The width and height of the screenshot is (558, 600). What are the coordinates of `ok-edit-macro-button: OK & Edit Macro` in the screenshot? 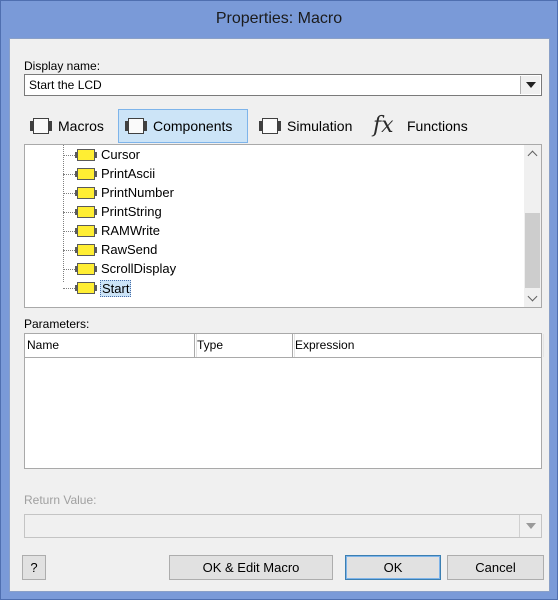 It's located at (251, 567).